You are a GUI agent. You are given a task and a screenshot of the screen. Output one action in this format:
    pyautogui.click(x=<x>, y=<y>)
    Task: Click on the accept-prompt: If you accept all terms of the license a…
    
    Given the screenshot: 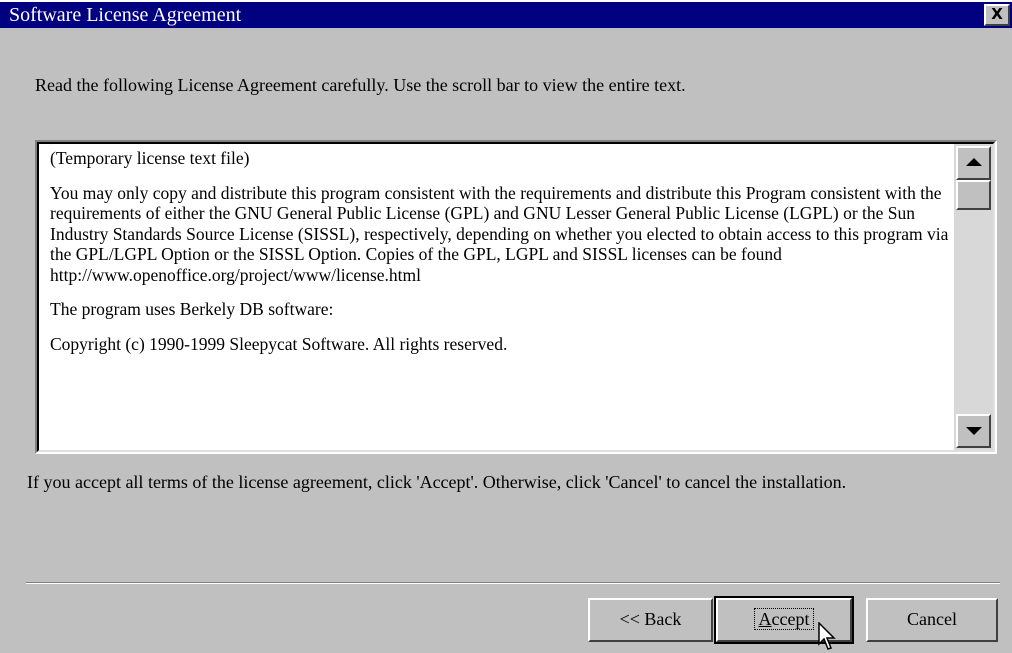 What is the action you would take?
    pyautogui.click(x=437, y=482)
    